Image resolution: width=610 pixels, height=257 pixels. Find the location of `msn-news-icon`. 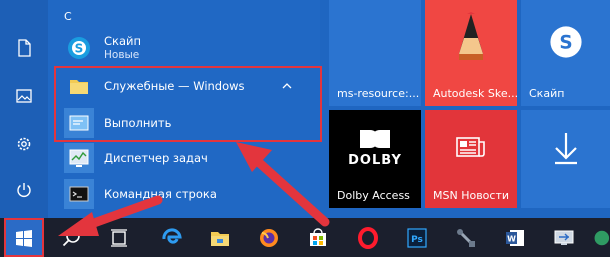

msn-news-icon is located at coordinates (471, 148).